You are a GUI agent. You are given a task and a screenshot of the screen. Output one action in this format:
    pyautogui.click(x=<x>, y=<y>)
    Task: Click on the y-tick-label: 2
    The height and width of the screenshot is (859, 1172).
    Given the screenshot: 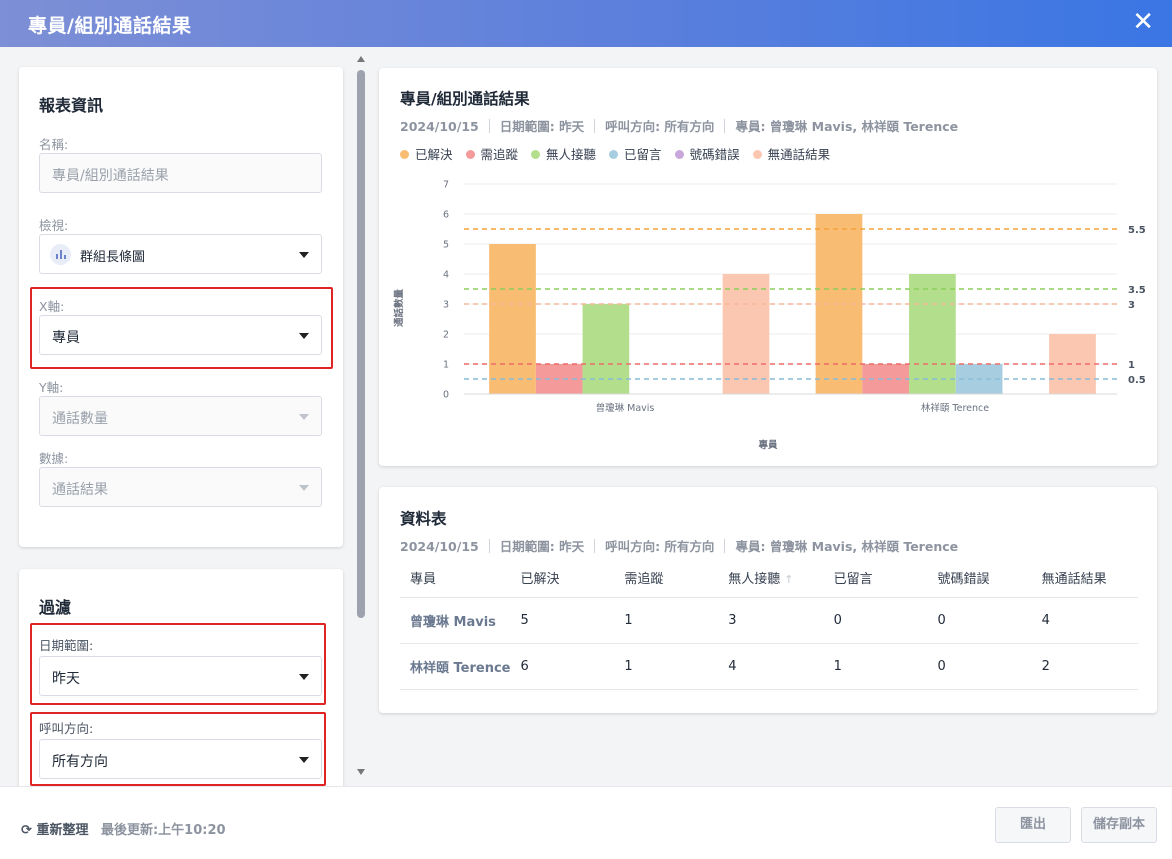 What is the action you would take?
    pyautogui.click(x=446, y=335)
    